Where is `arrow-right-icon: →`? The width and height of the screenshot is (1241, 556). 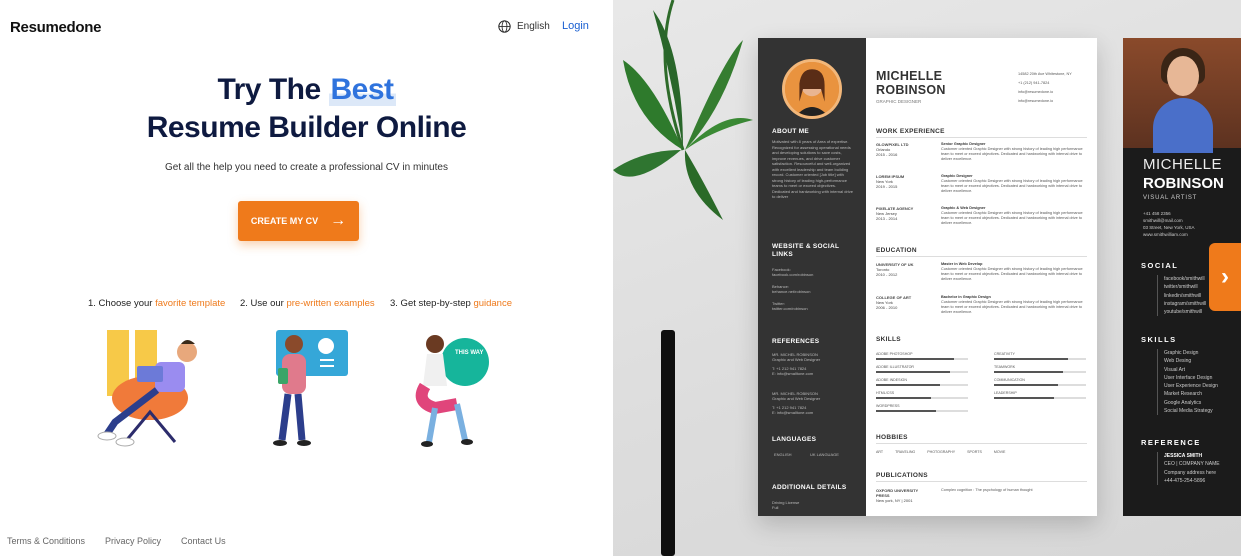
arrow-right-icon: → is located at coordinates (338, 220).